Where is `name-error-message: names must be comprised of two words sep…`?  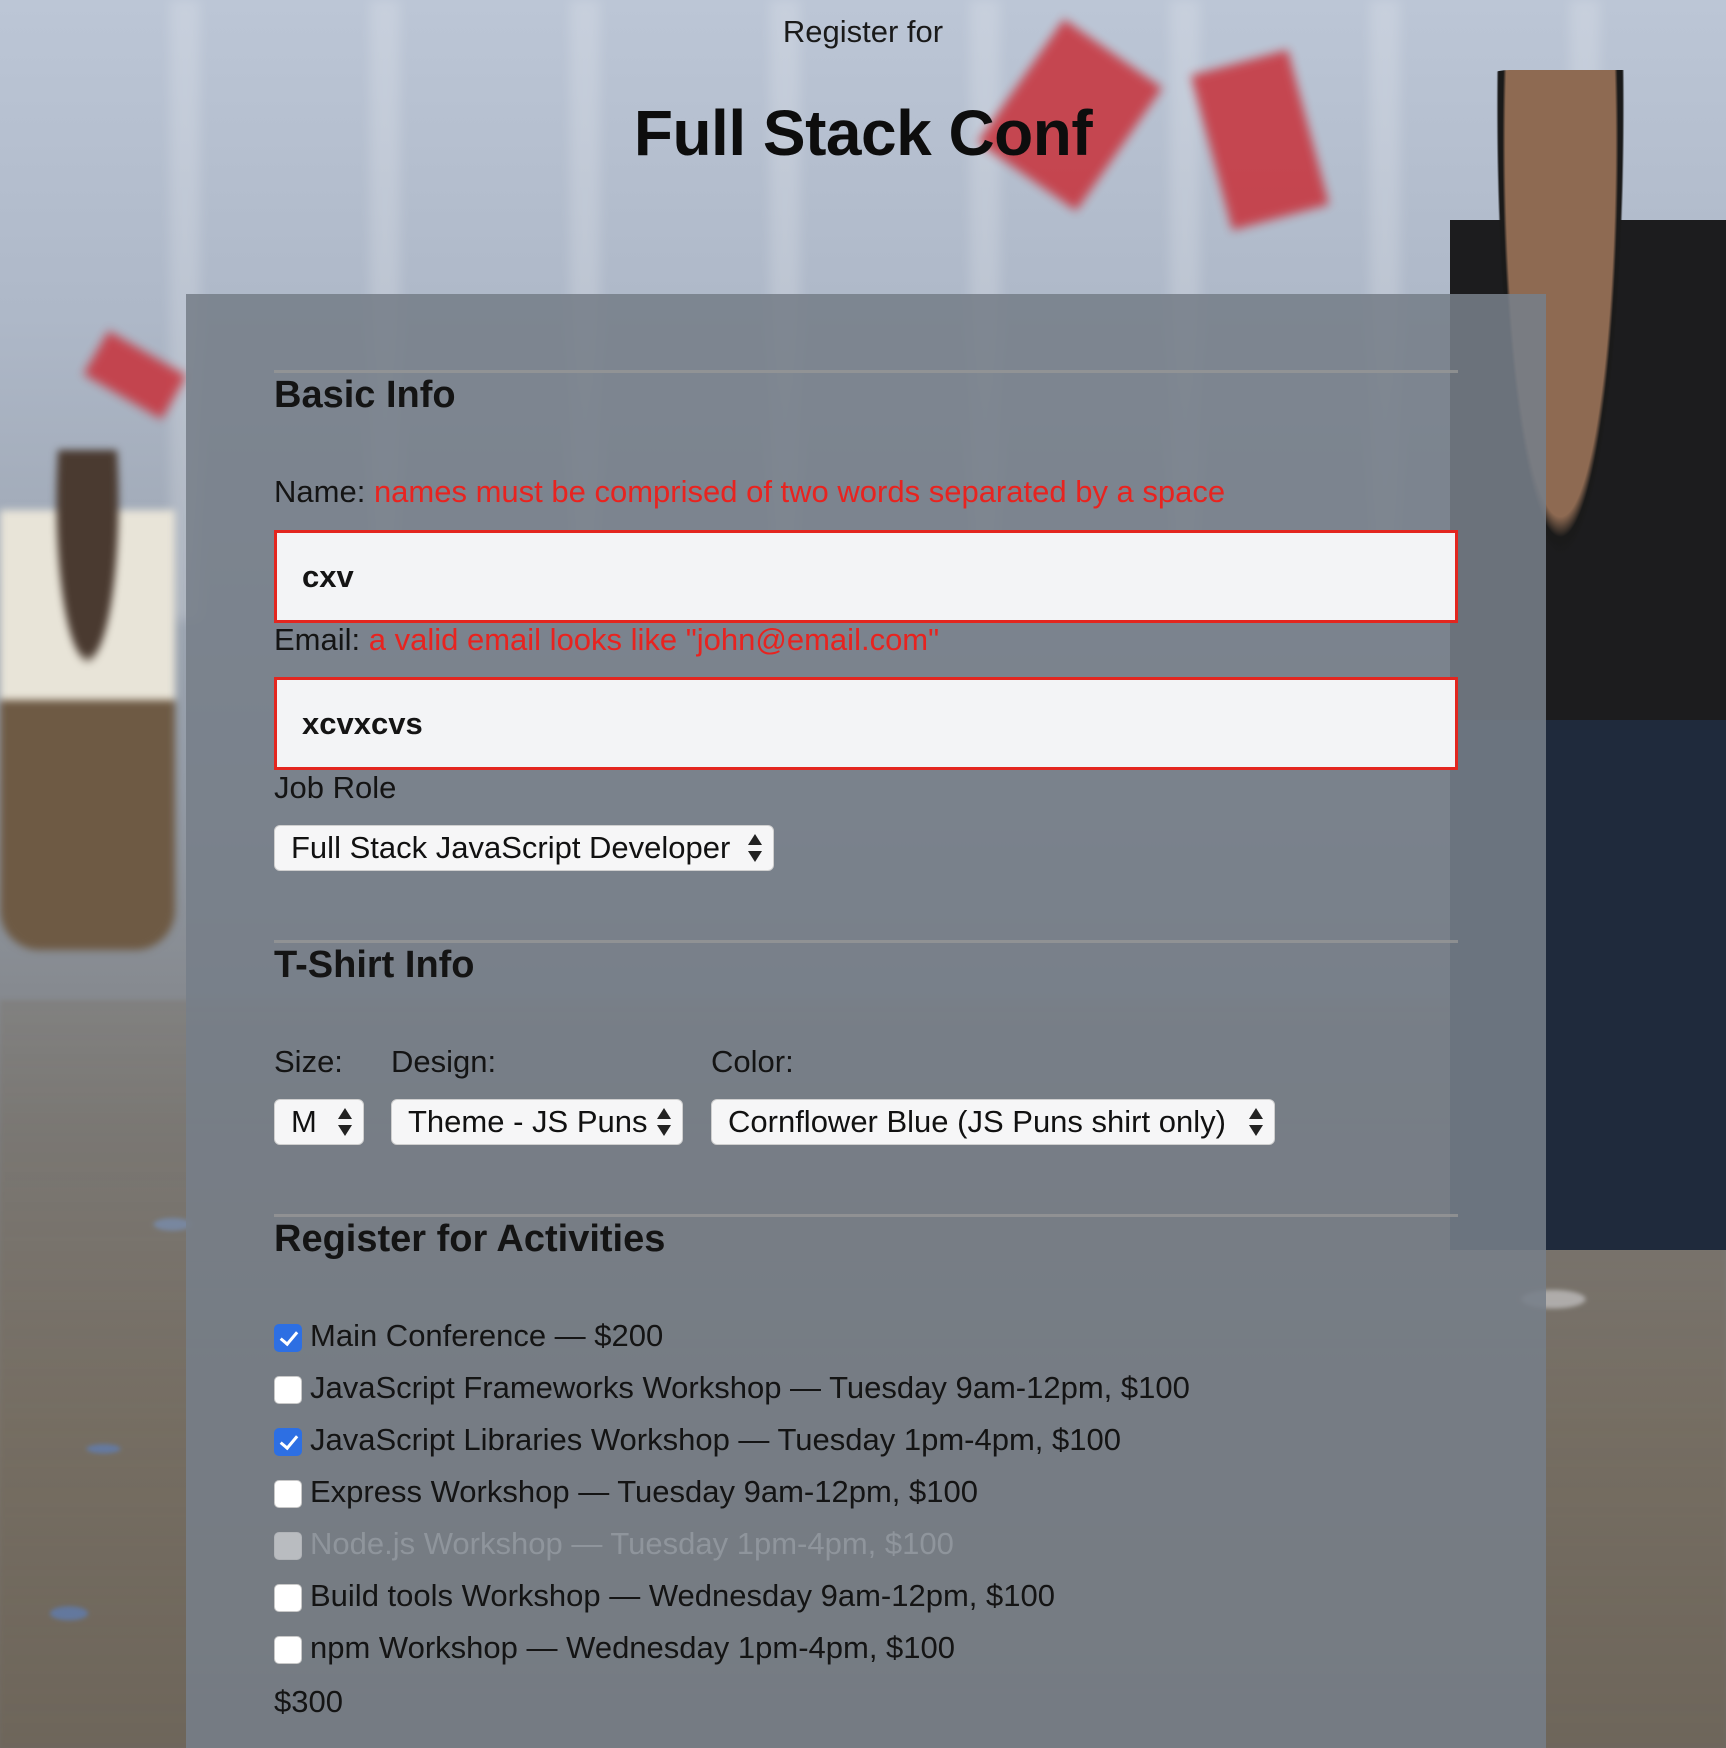 name-error-message: names must be comprised of two words sep… is located at coordinates (799, 491).